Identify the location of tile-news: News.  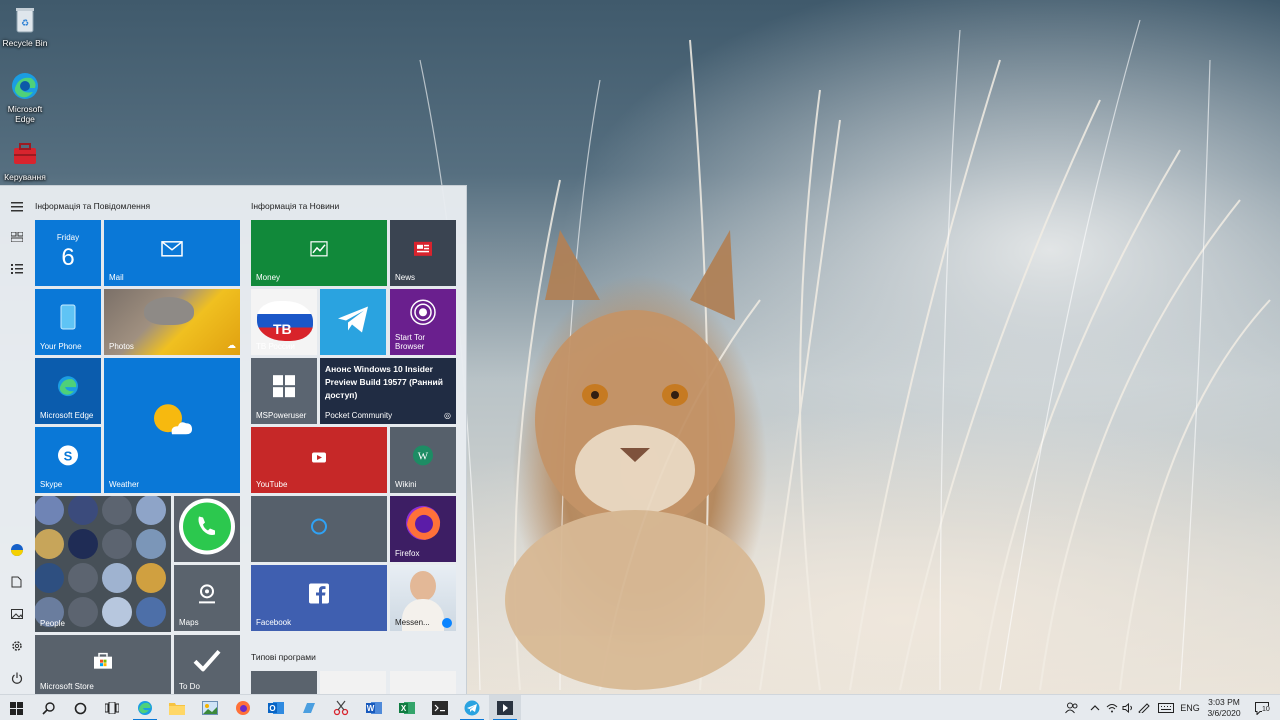
(423, 253).